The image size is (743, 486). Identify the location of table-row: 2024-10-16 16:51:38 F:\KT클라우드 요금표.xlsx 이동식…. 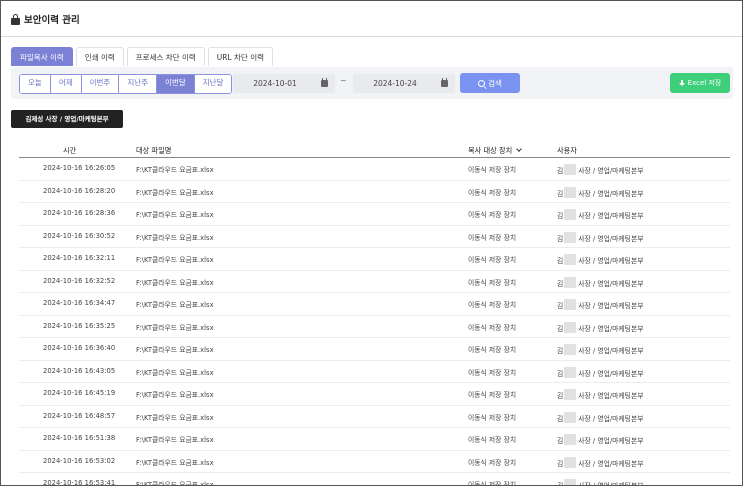
(374, 439).